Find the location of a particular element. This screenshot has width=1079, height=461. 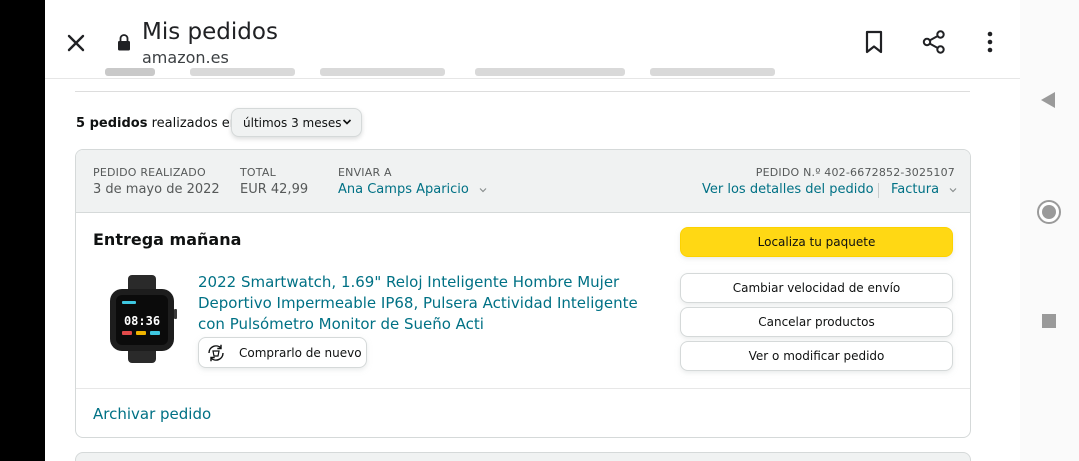

buy-again-label: Comprarlo de nuevo is located at coordinates (300, 352).